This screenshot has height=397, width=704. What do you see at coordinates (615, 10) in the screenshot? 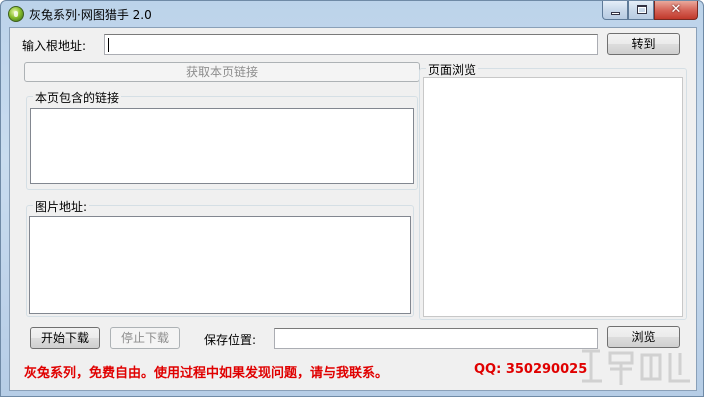
I see `minimize-button` at bounding box center [615, 10].